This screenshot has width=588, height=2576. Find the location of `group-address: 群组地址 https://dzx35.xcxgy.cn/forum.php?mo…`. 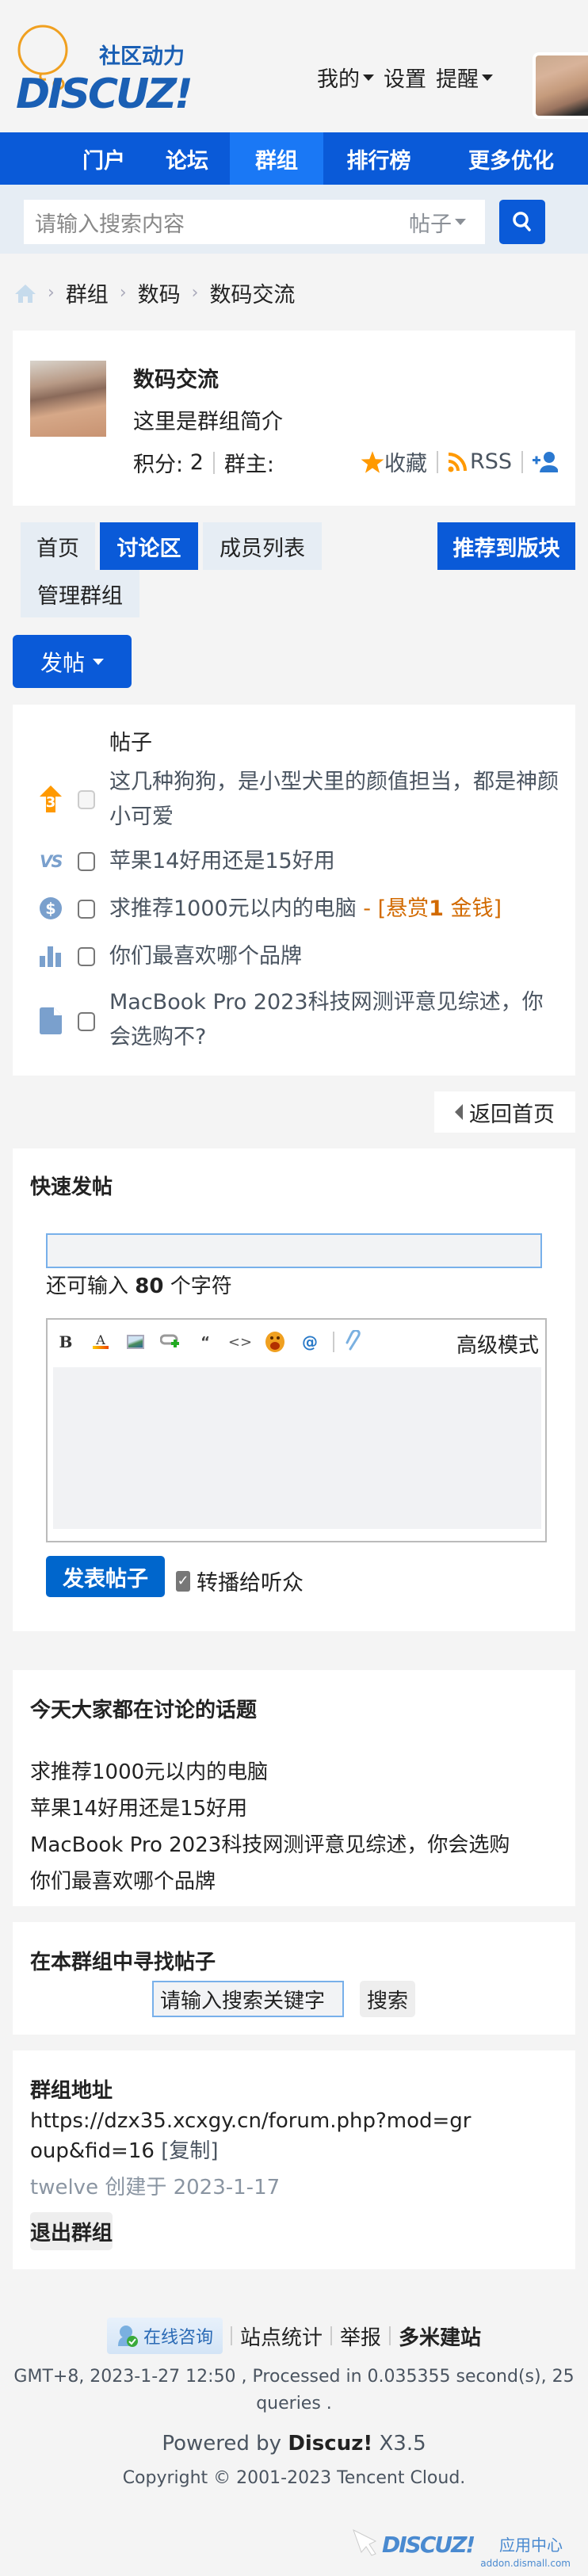

group-address: 群组地址 https://dzx35.xcxgy.cn/forum.php?mo… is located at coordinates (294, 2159).